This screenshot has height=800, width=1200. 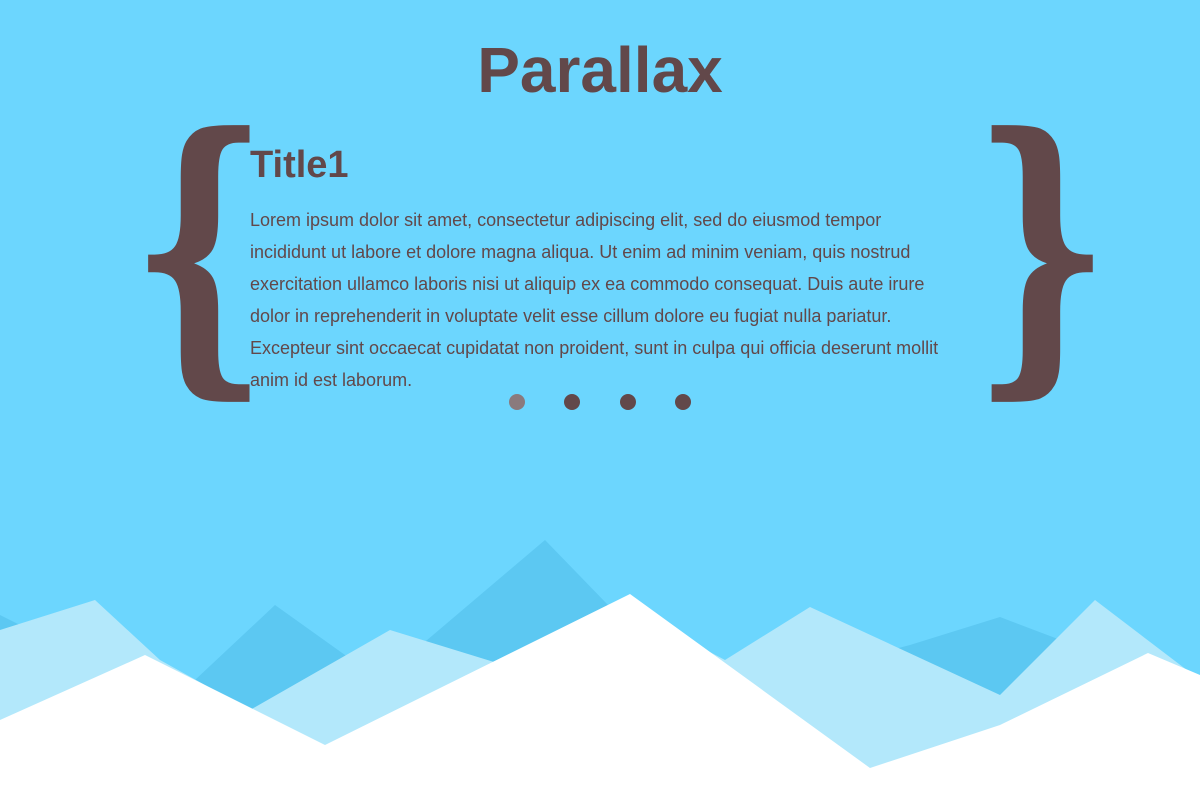 What do you see at coordinates (299, 165) in the screenshot?
I see `slide-title: Title1` at bounding box center [299, 165].